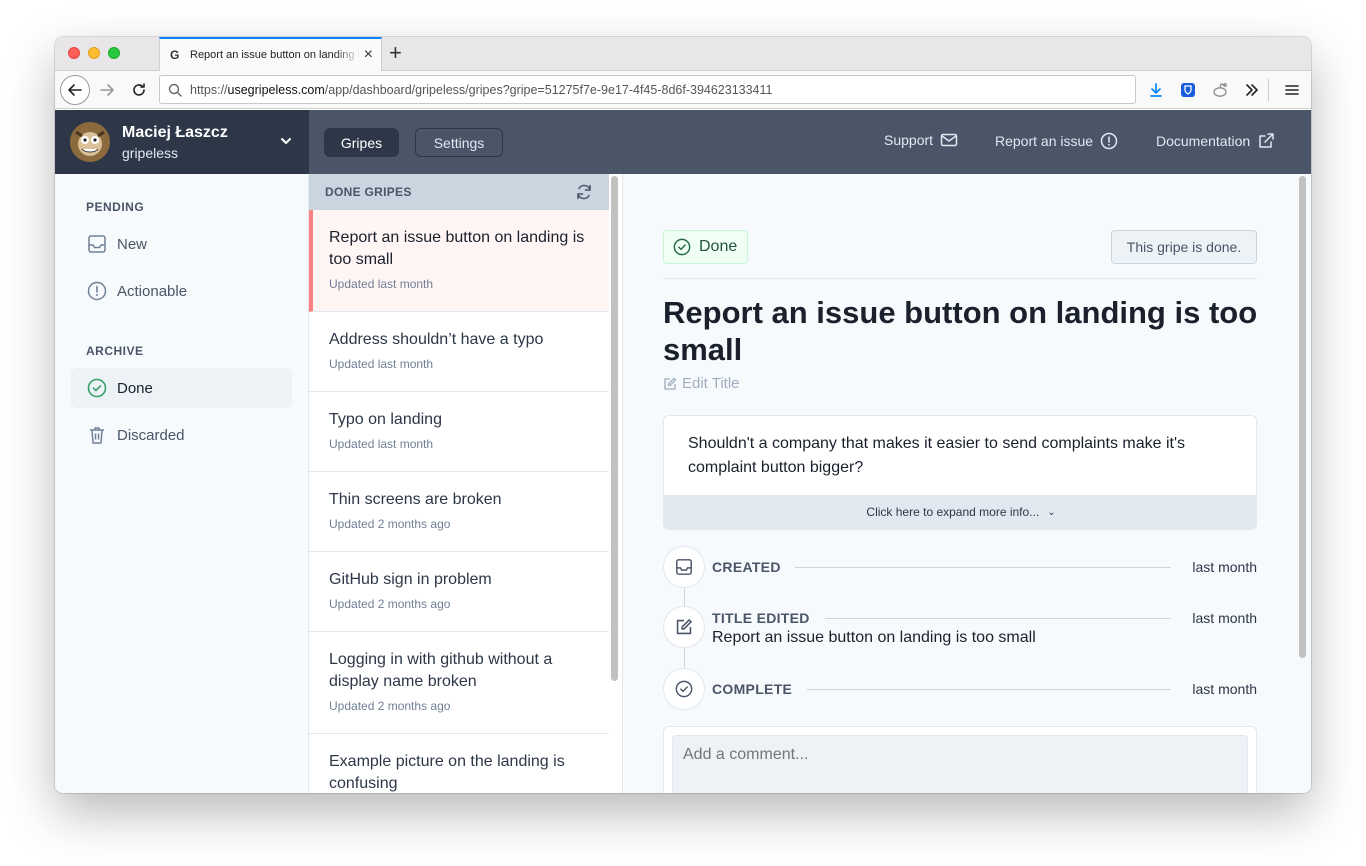 The width and height of the screenshot is (1366, 866). What do you see at coordinates (74, 53) in the screenshot?
I see `close-window-button` at bounding box center [74, 53].